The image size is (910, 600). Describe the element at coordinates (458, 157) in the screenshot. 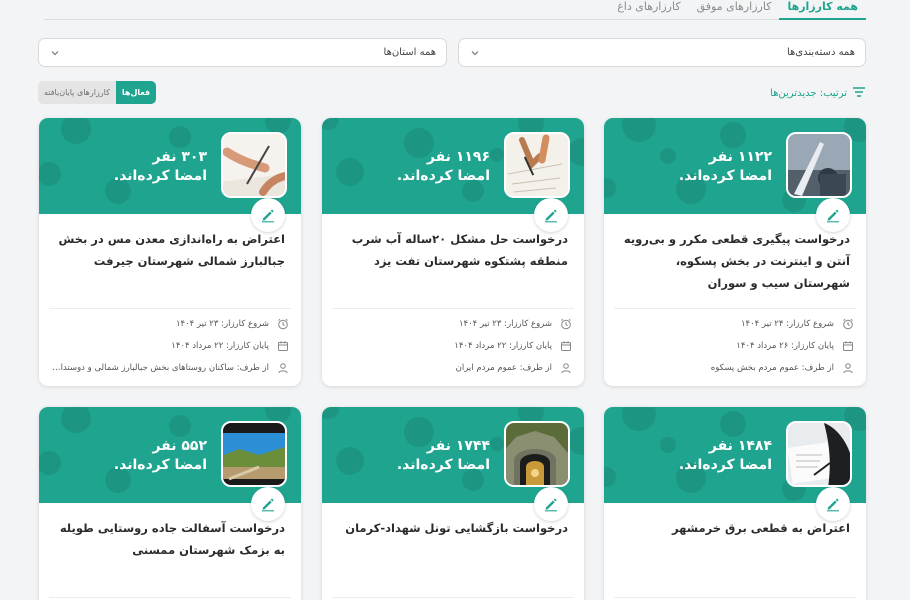

I see `signature-count: ۱۱۹۶ نفر` at that location.